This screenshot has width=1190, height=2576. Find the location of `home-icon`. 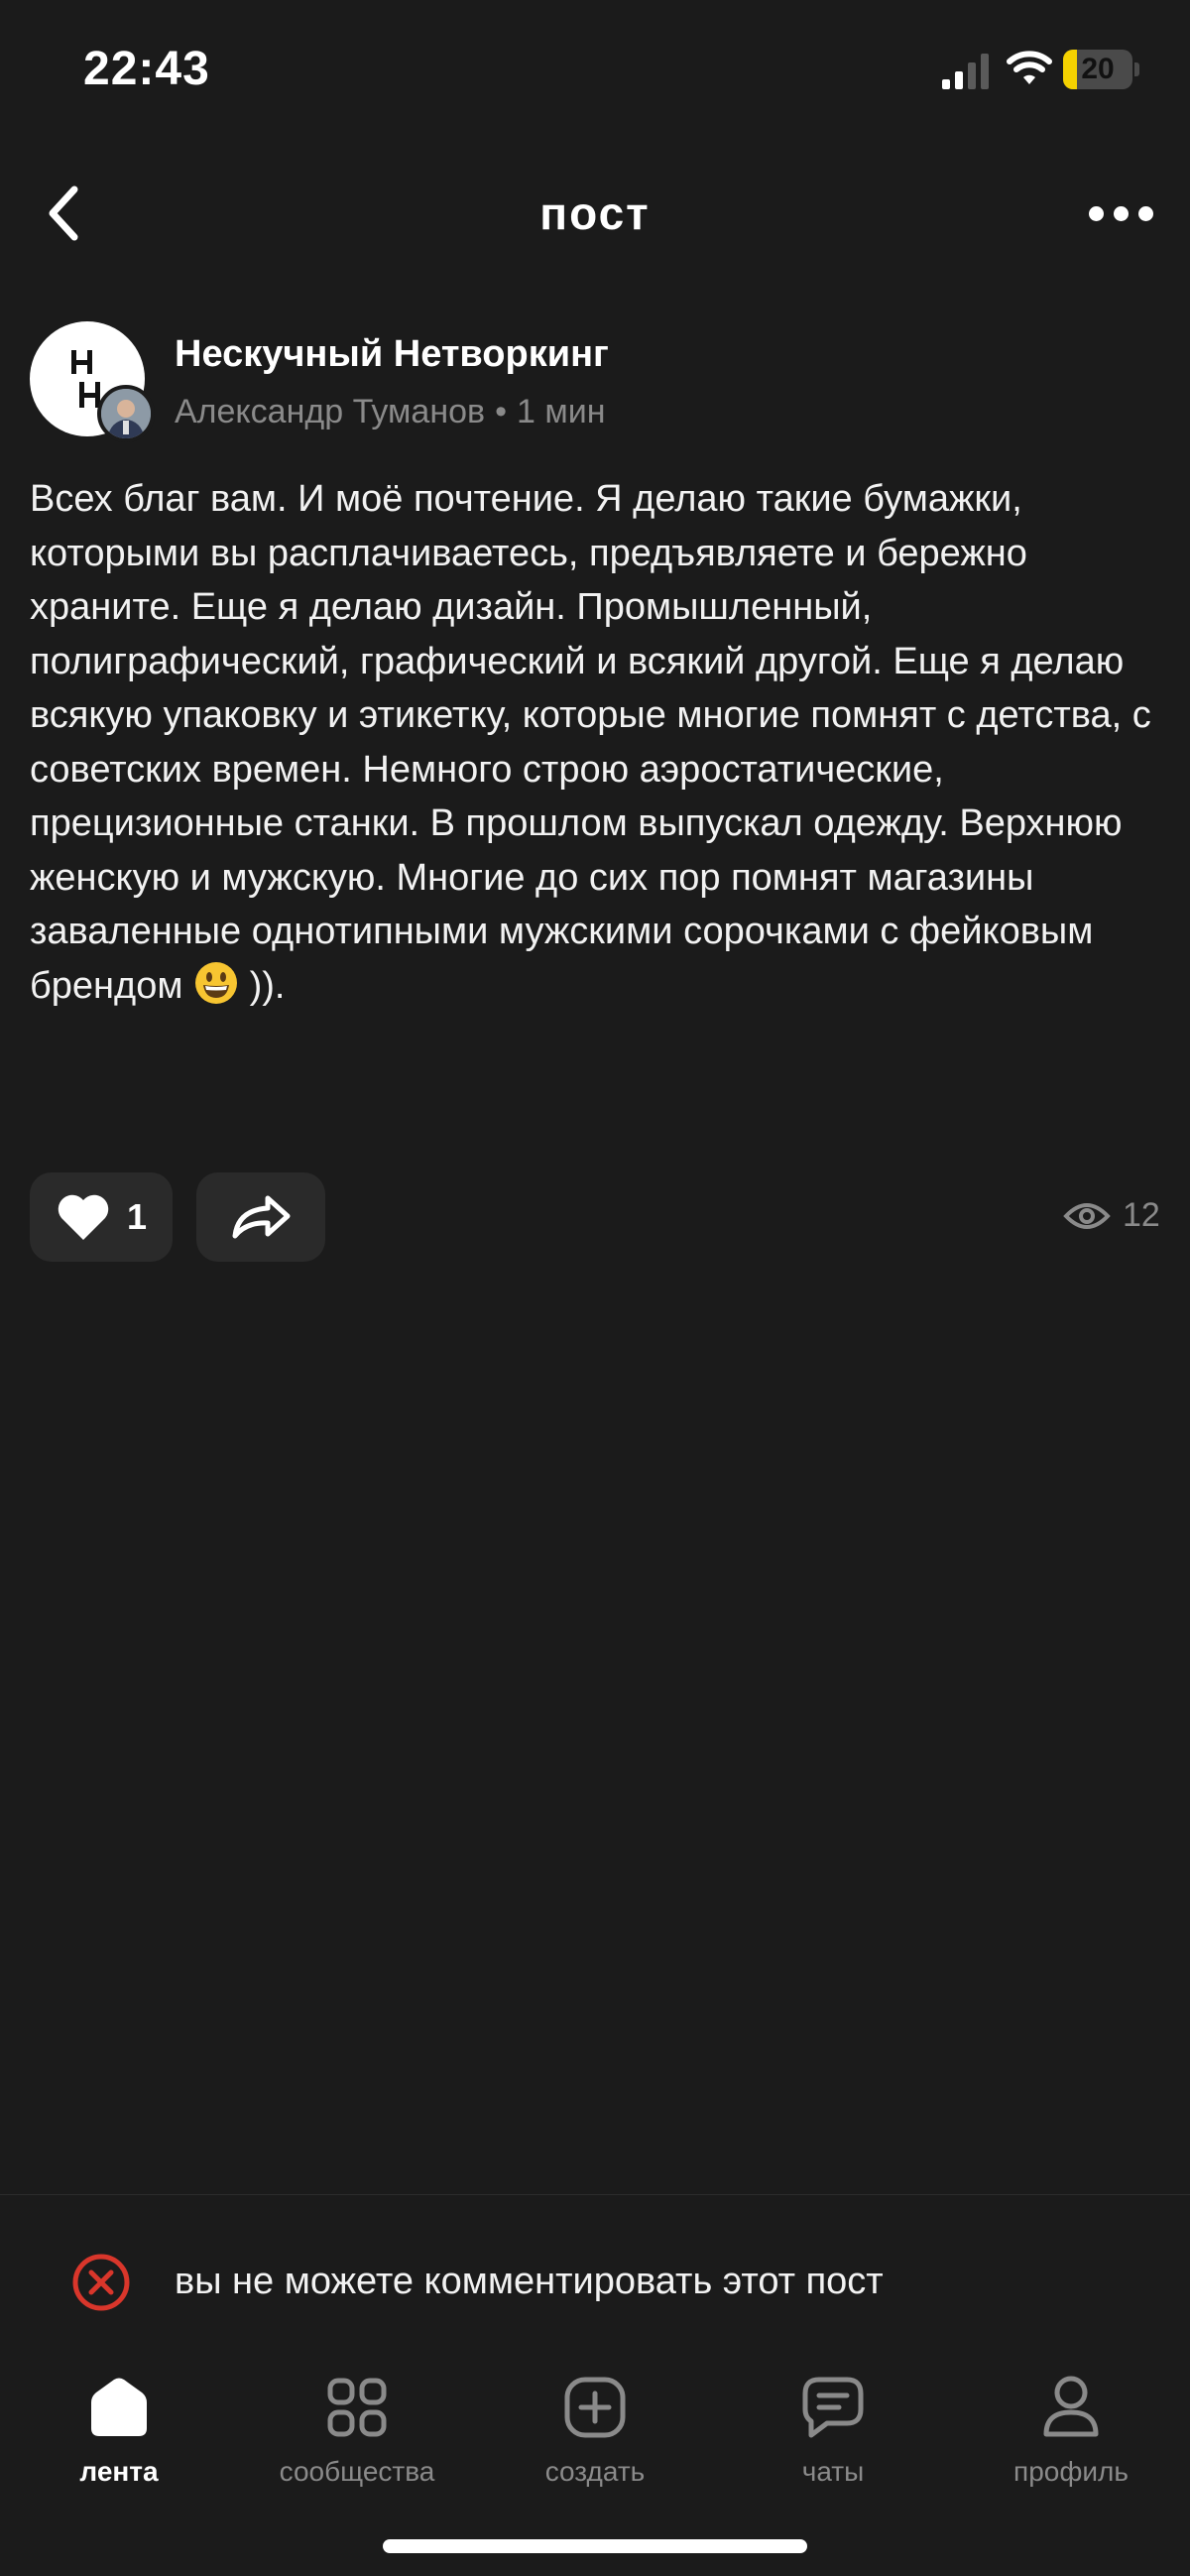

home-icon is located at coordinates (119, 2407).